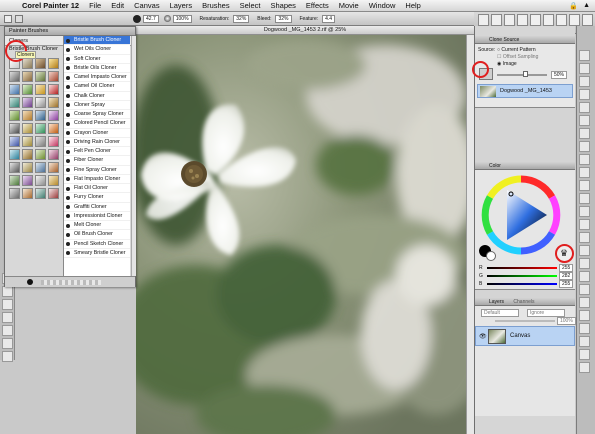 The width and height of the screenshot is (595, 434). Describe the element at coordinates (496, 302) in the screenshot. I see `layers-tab: Layers` at that location.